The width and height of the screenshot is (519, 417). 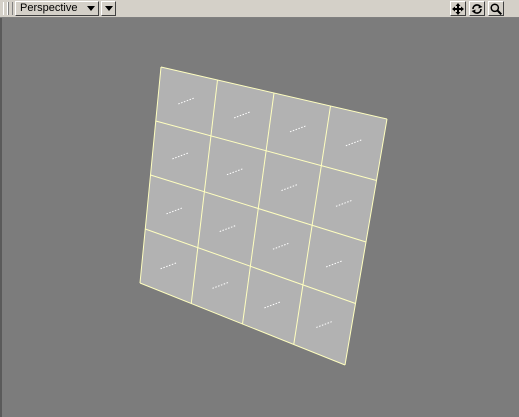 I want to click on zoom-view-icon, so click(x=496, y=9).